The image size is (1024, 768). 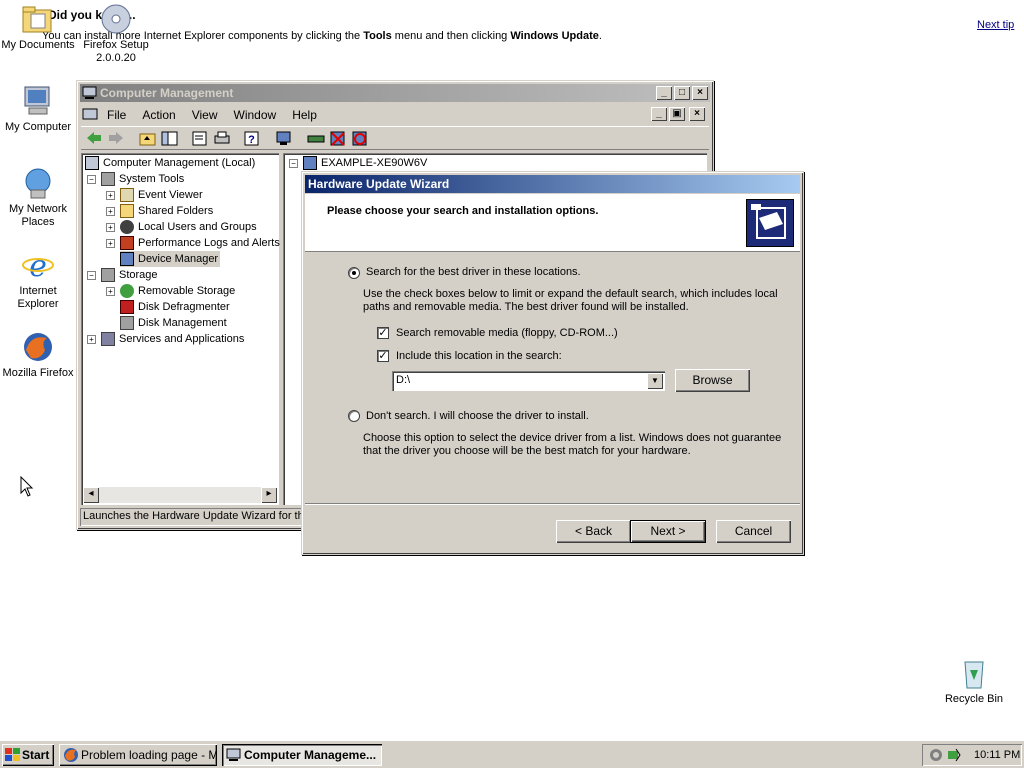 I want to click on location-combobox: D:\ ▼, so click(x=528, y=381).